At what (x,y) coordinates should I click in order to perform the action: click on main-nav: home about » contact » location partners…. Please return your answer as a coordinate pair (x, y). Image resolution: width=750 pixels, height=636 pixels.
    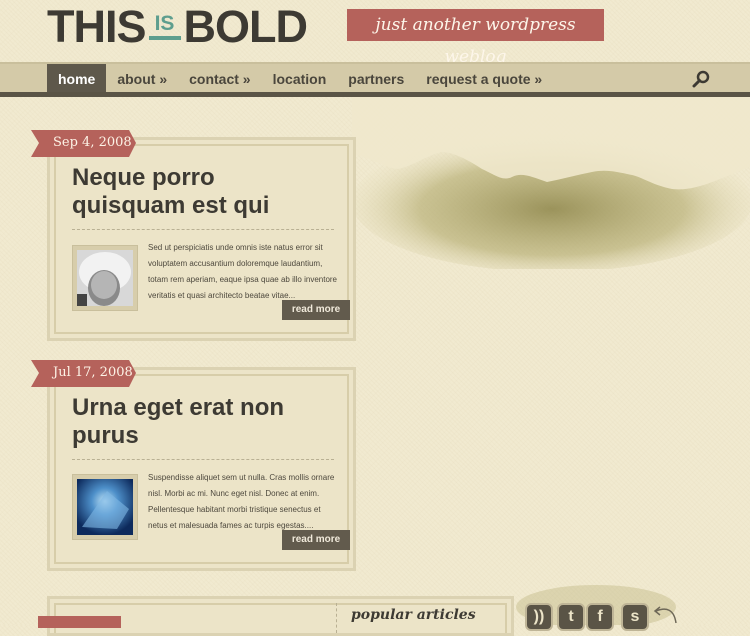
    Looking at the image, I should click on (375, 78).